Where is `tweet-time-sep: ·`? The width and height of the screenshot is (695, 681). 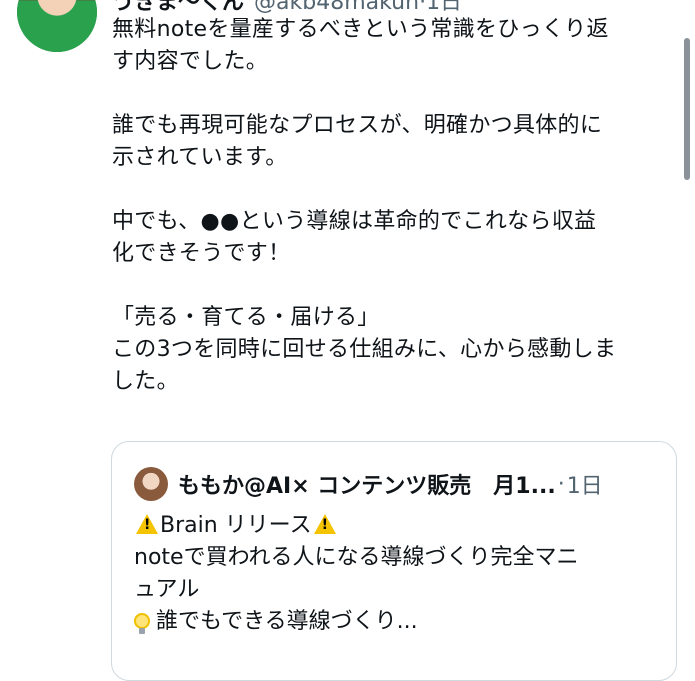
tweet-time-sep: · is located at coordinates (423, 7).